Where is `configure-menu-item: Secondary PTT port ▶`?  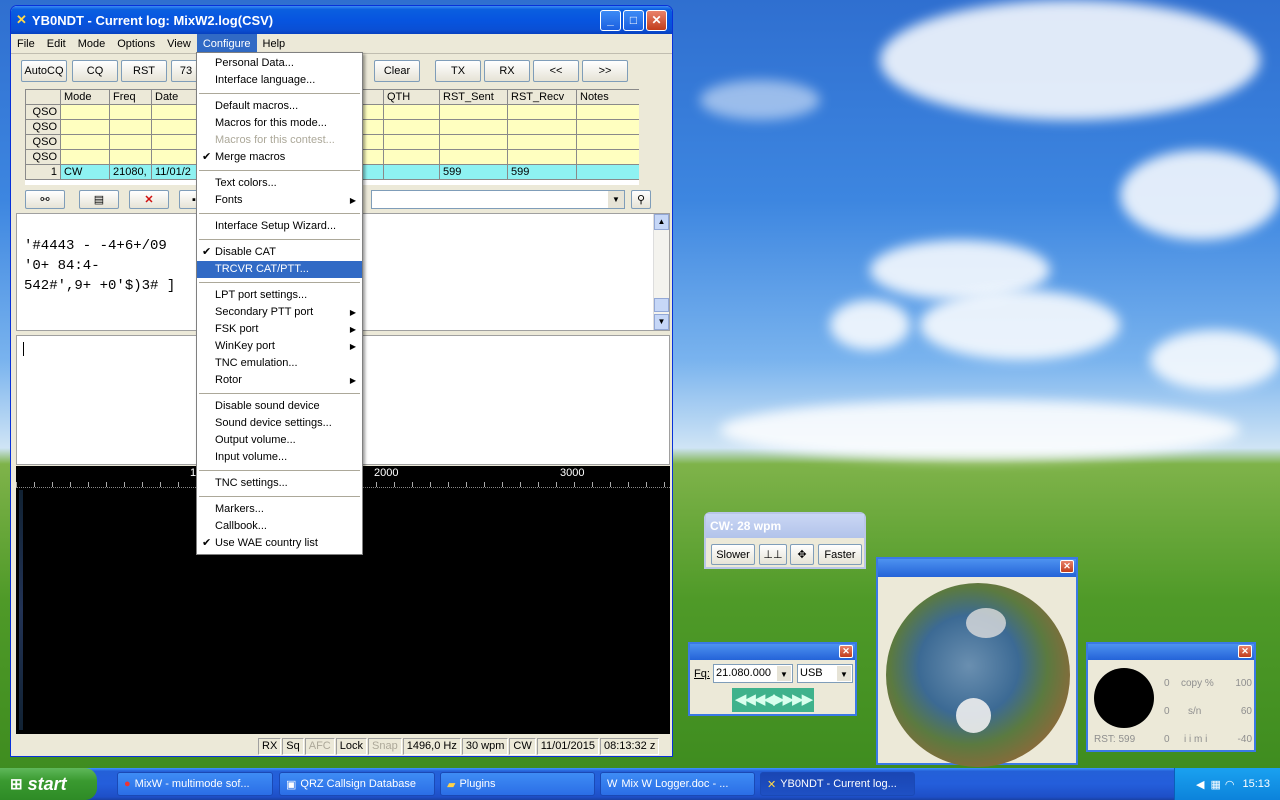 configure-menu-item: Secondary PTT port ▶ is located at coordinates (279, 312).